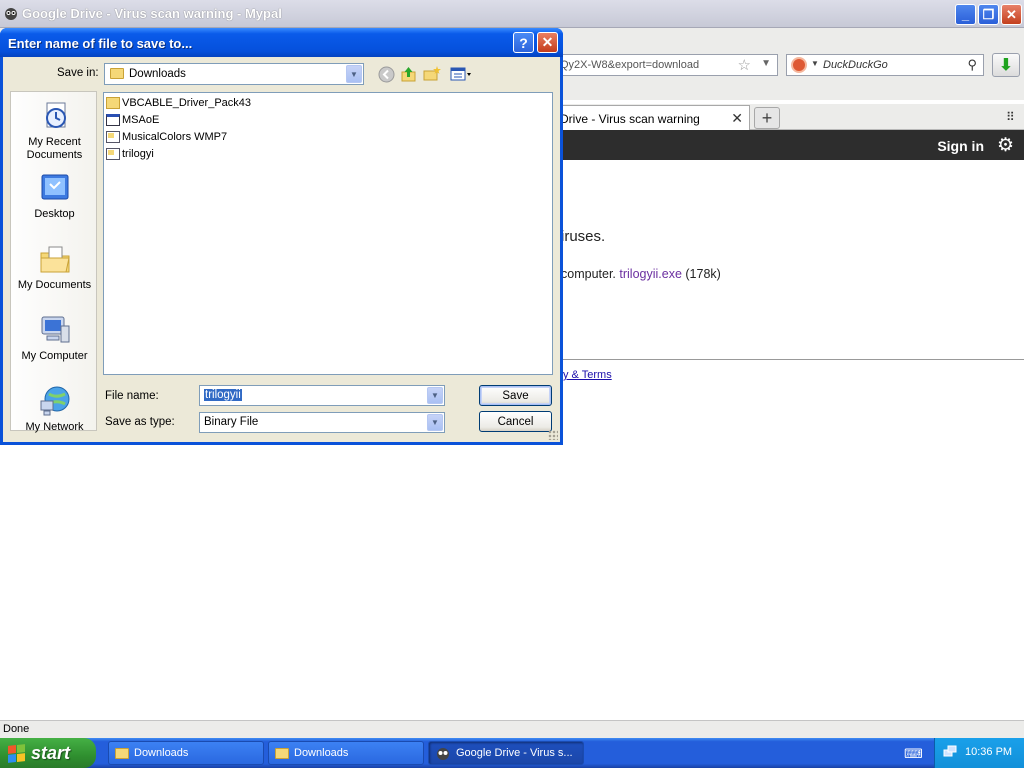  What do you see at coordinates (157, 74) in the screenshot?
I see `save-in-value: Downloads` at bounding box center [157, 74].